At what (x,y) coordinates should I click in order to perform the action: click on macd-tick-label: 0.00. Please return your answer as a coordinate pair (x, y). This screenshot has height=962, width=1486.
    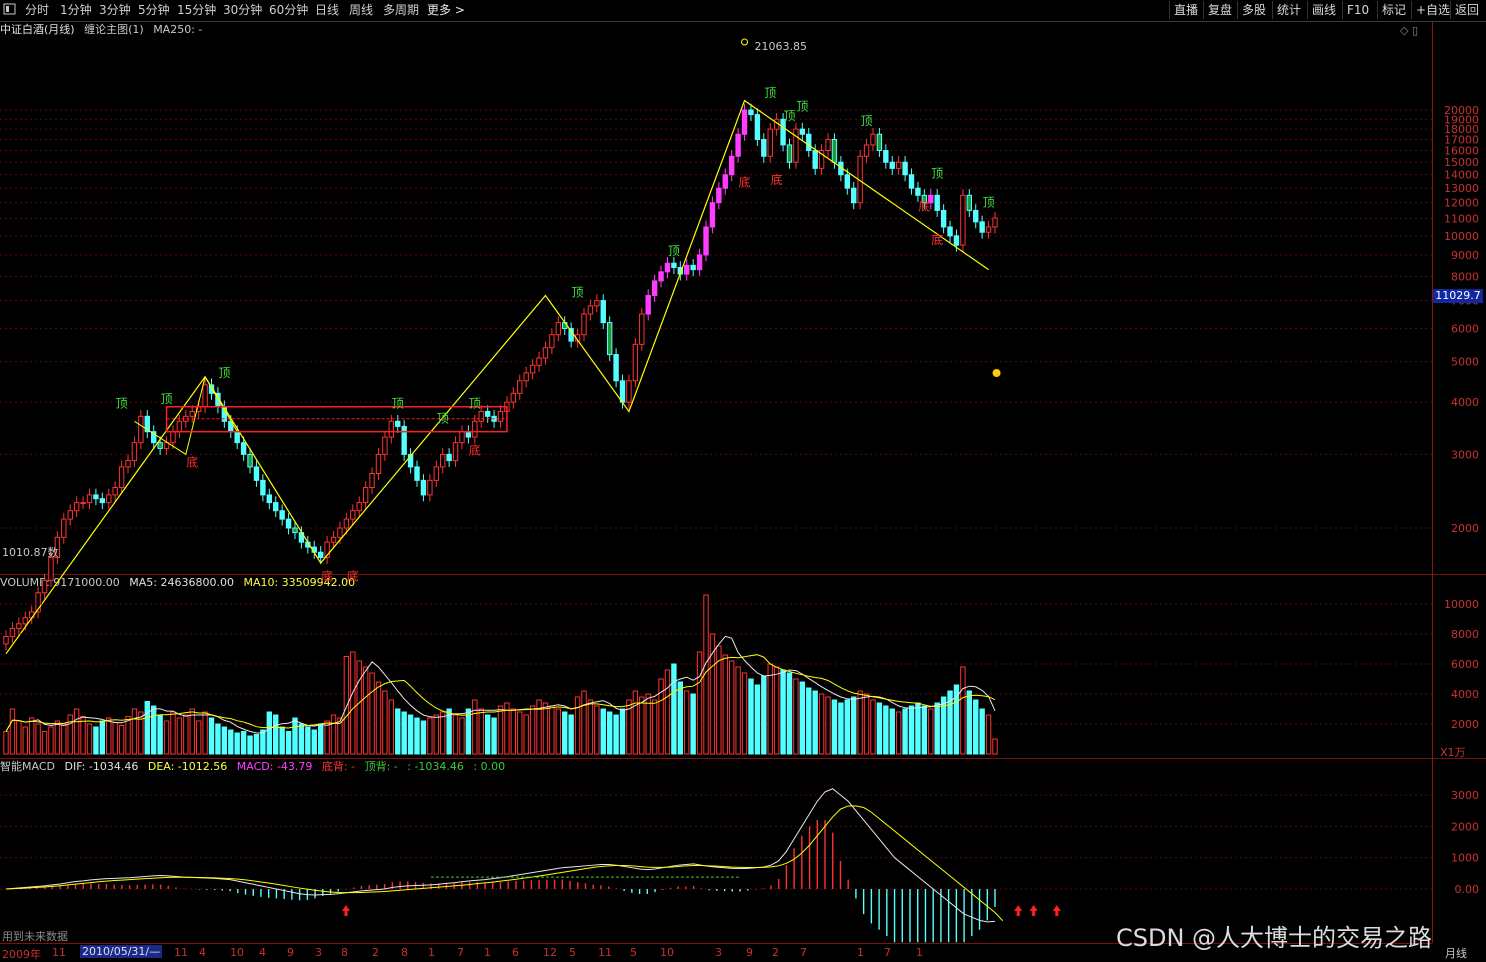
    Looking at the image, I should click on (1467, 889).